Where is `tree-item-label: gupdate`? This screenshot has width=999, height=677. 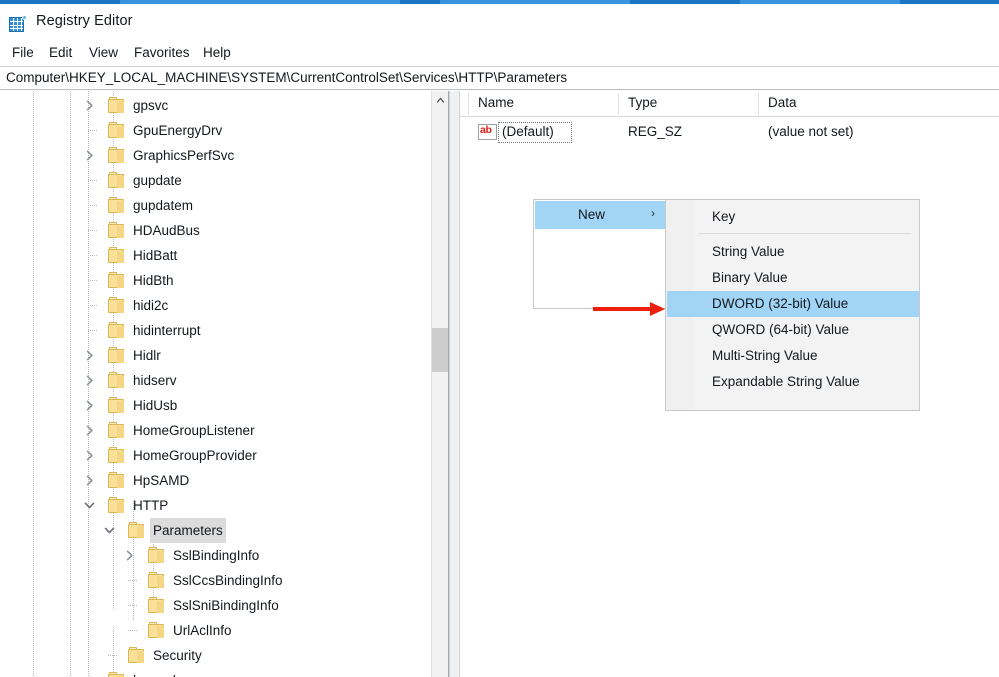 tree-item-label: gupdate is located at coordinates (157, 180).